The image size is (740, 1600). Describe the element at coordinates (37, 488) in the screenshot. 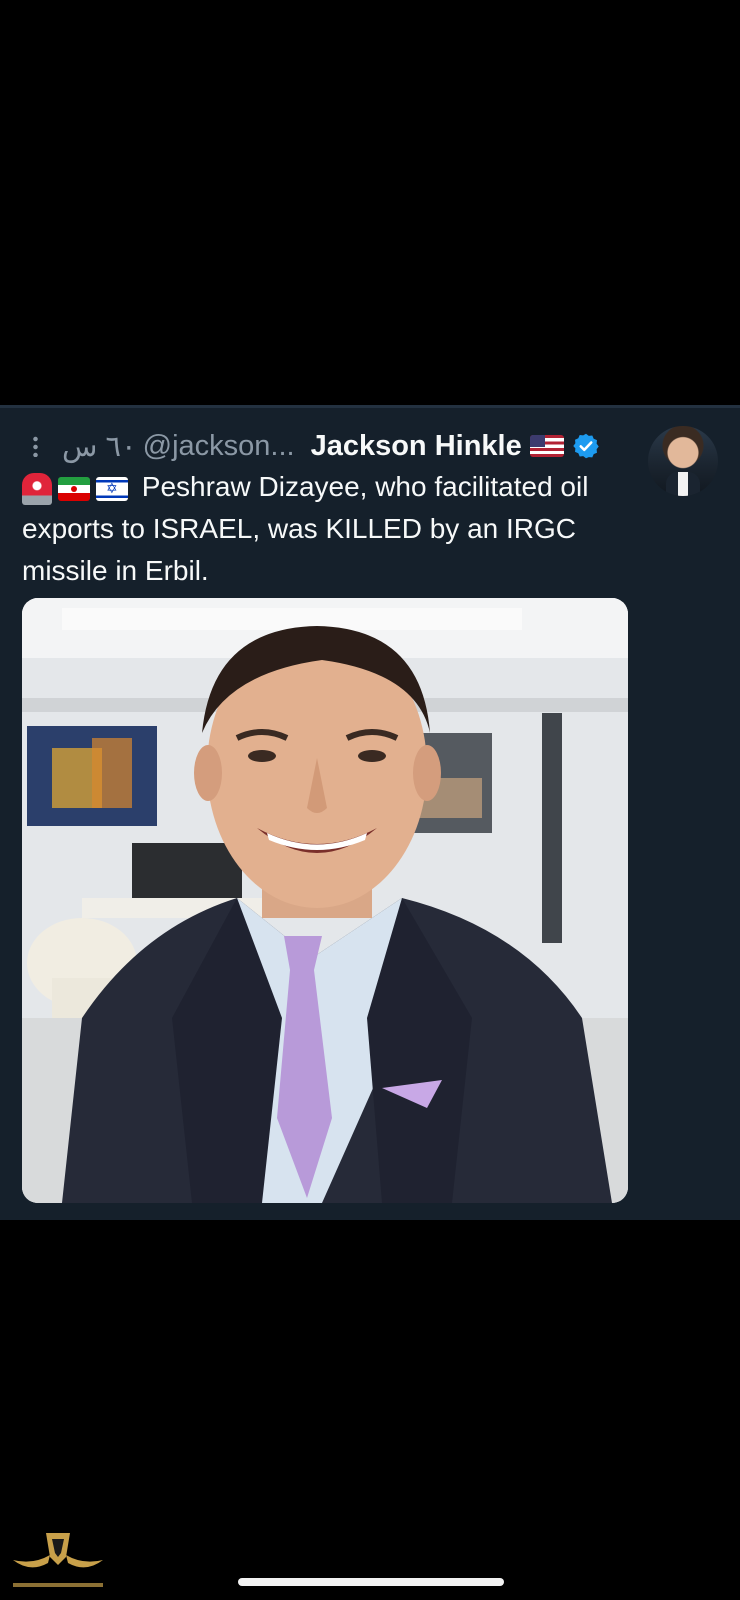

I see `siren-icon` at that location.